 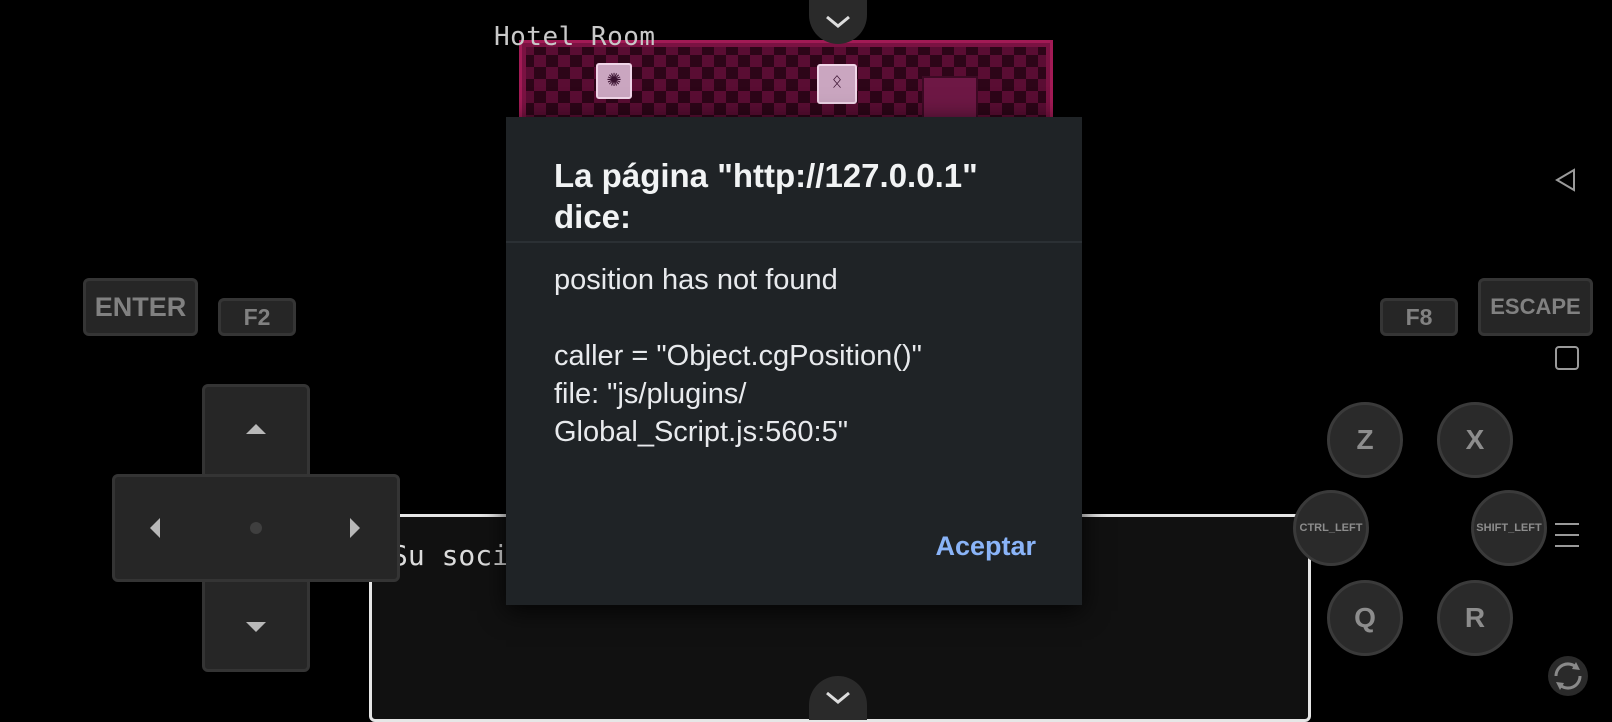 I want to click on f8-key-button: F8, so click(x=1419, y=317).